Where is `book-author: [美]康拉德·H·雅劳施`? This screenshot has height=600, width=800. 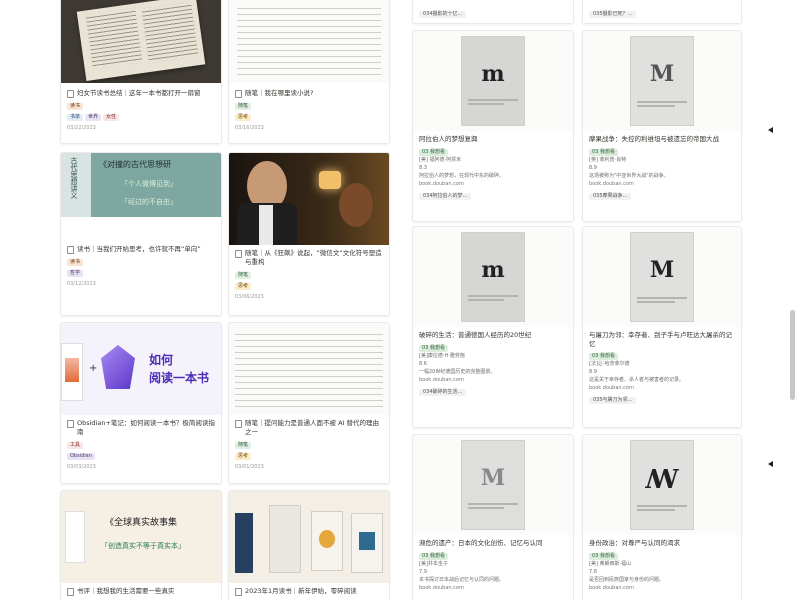 book-author: [美]康拉德·H·雅劳施 is located at coordinates (442, 356).